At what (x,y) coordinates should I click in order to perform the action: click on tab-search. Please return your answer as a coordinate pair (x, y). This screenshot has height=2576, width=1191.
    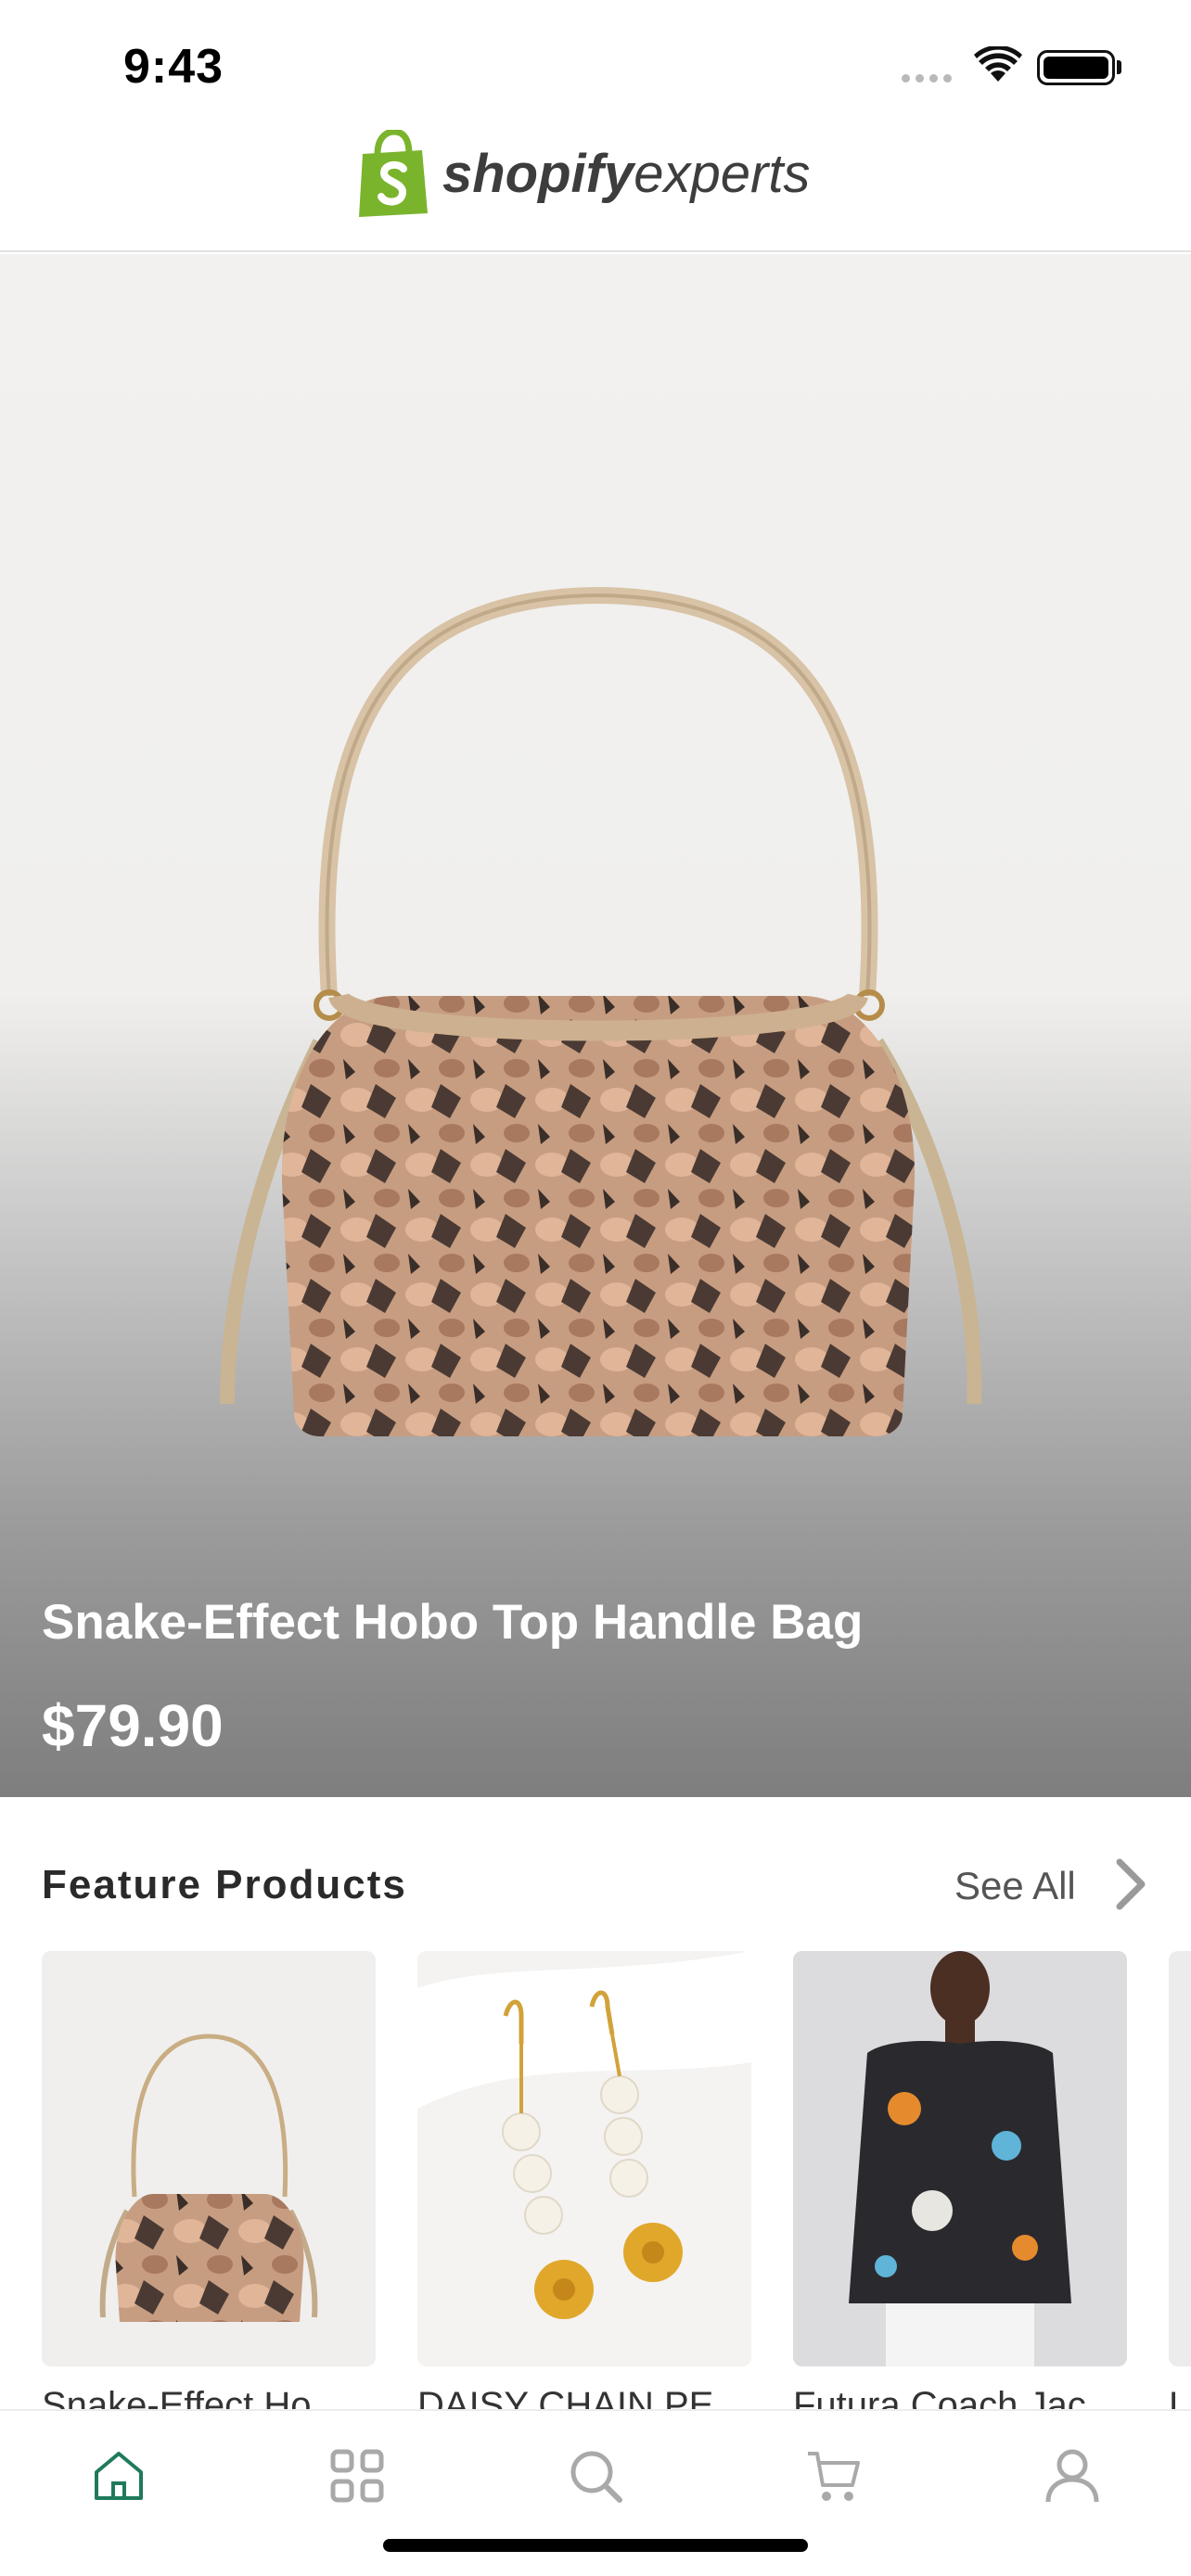
    Looking at the image, I should click on (595, 2476).